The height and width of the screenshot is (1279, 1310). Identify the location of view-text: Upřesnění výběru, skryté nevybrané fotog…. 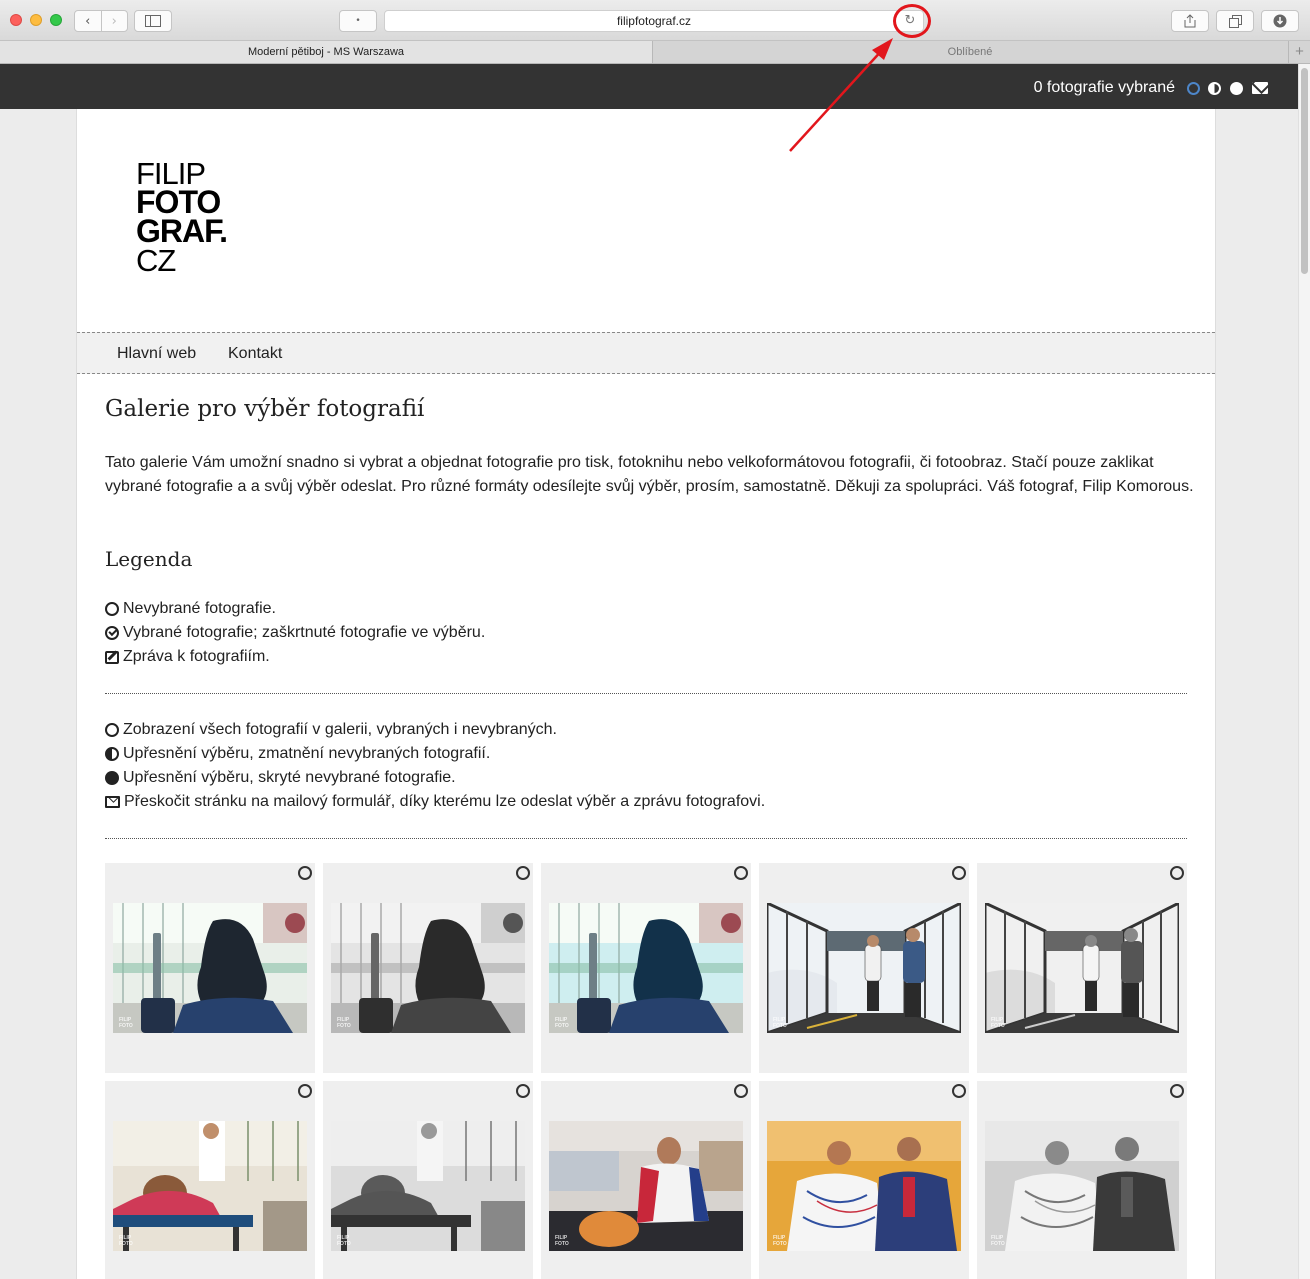
(289, 777).